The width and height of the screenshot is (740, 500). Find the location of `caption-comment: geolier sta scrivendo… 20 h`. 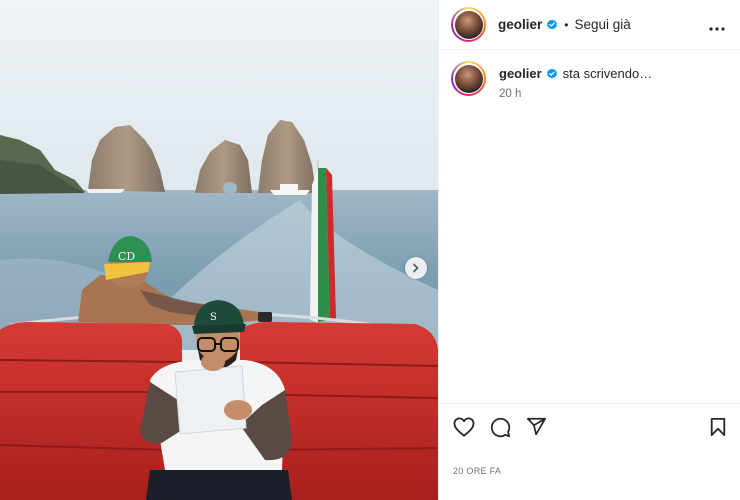

caption-comment: geolier sta scrivendo… 20 h is located at coordinates (591, 80).